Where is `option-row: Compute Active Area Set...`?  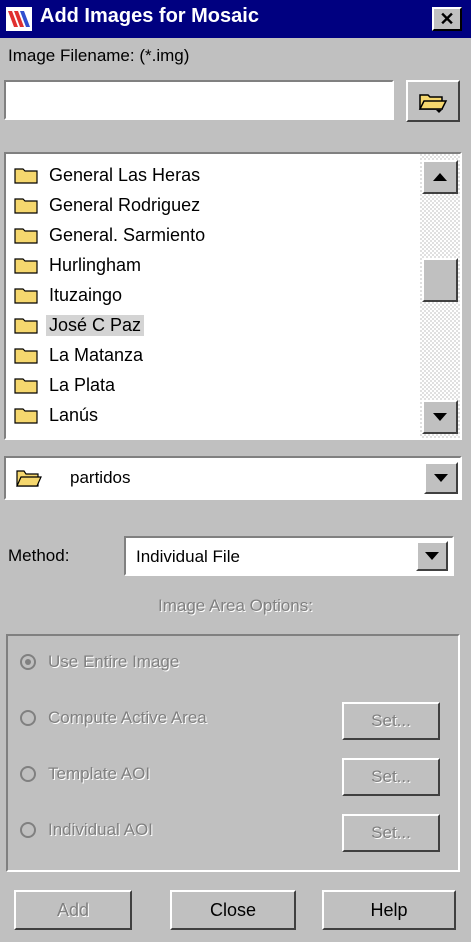
option-row: Compute Active Area Set... is located at coordinates (231, 720).